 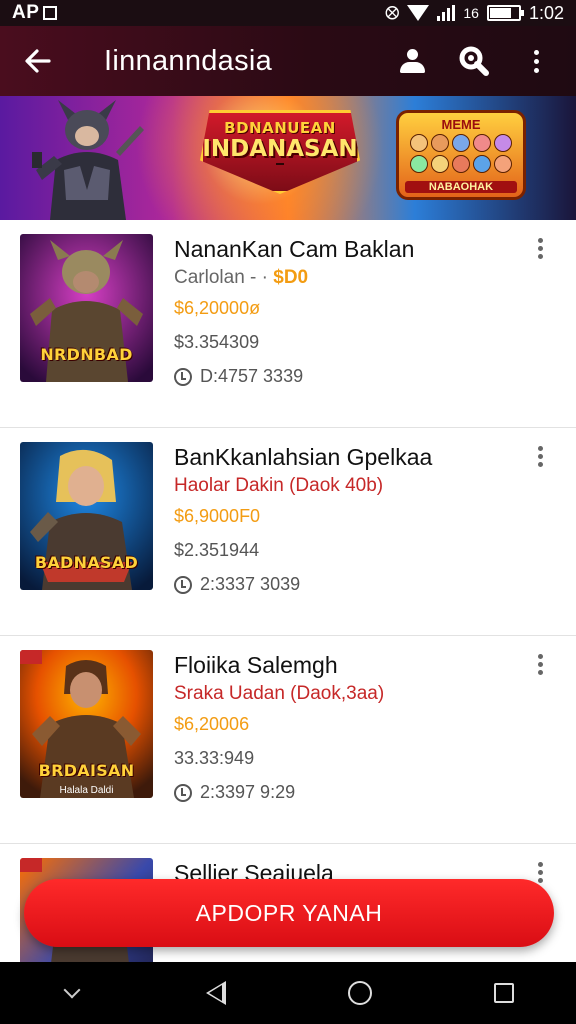 I want to click on system-nav-bar, so click(x=288, y=993).